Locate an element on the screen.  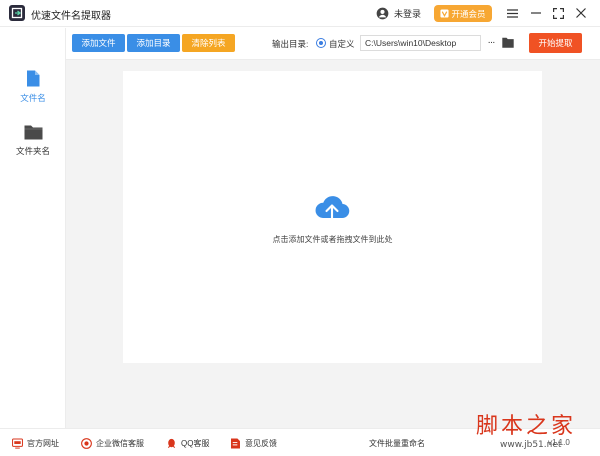
website-icon is located at coordinates (17, 443).